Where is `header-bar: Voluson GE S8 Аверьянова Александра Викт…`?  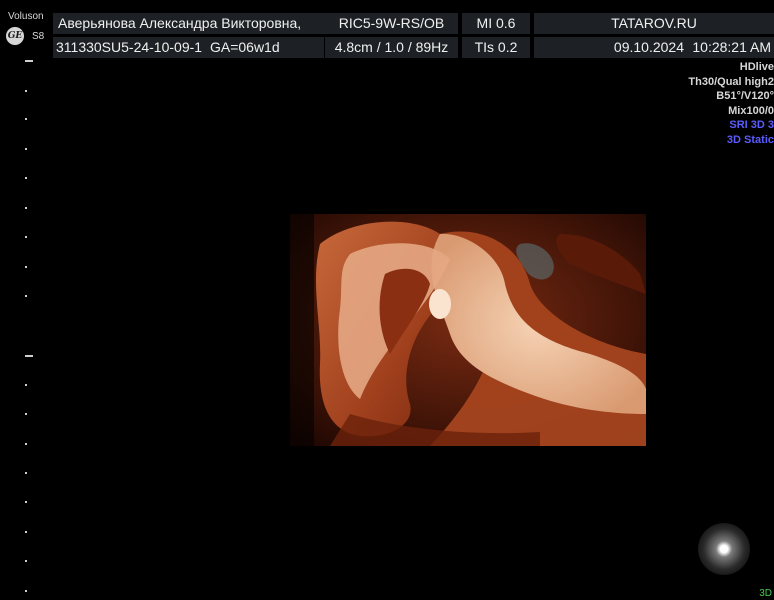
header-bar: Voluson GE S8 Аверьянова Александра Викт… is located at coordinates (387, 29).